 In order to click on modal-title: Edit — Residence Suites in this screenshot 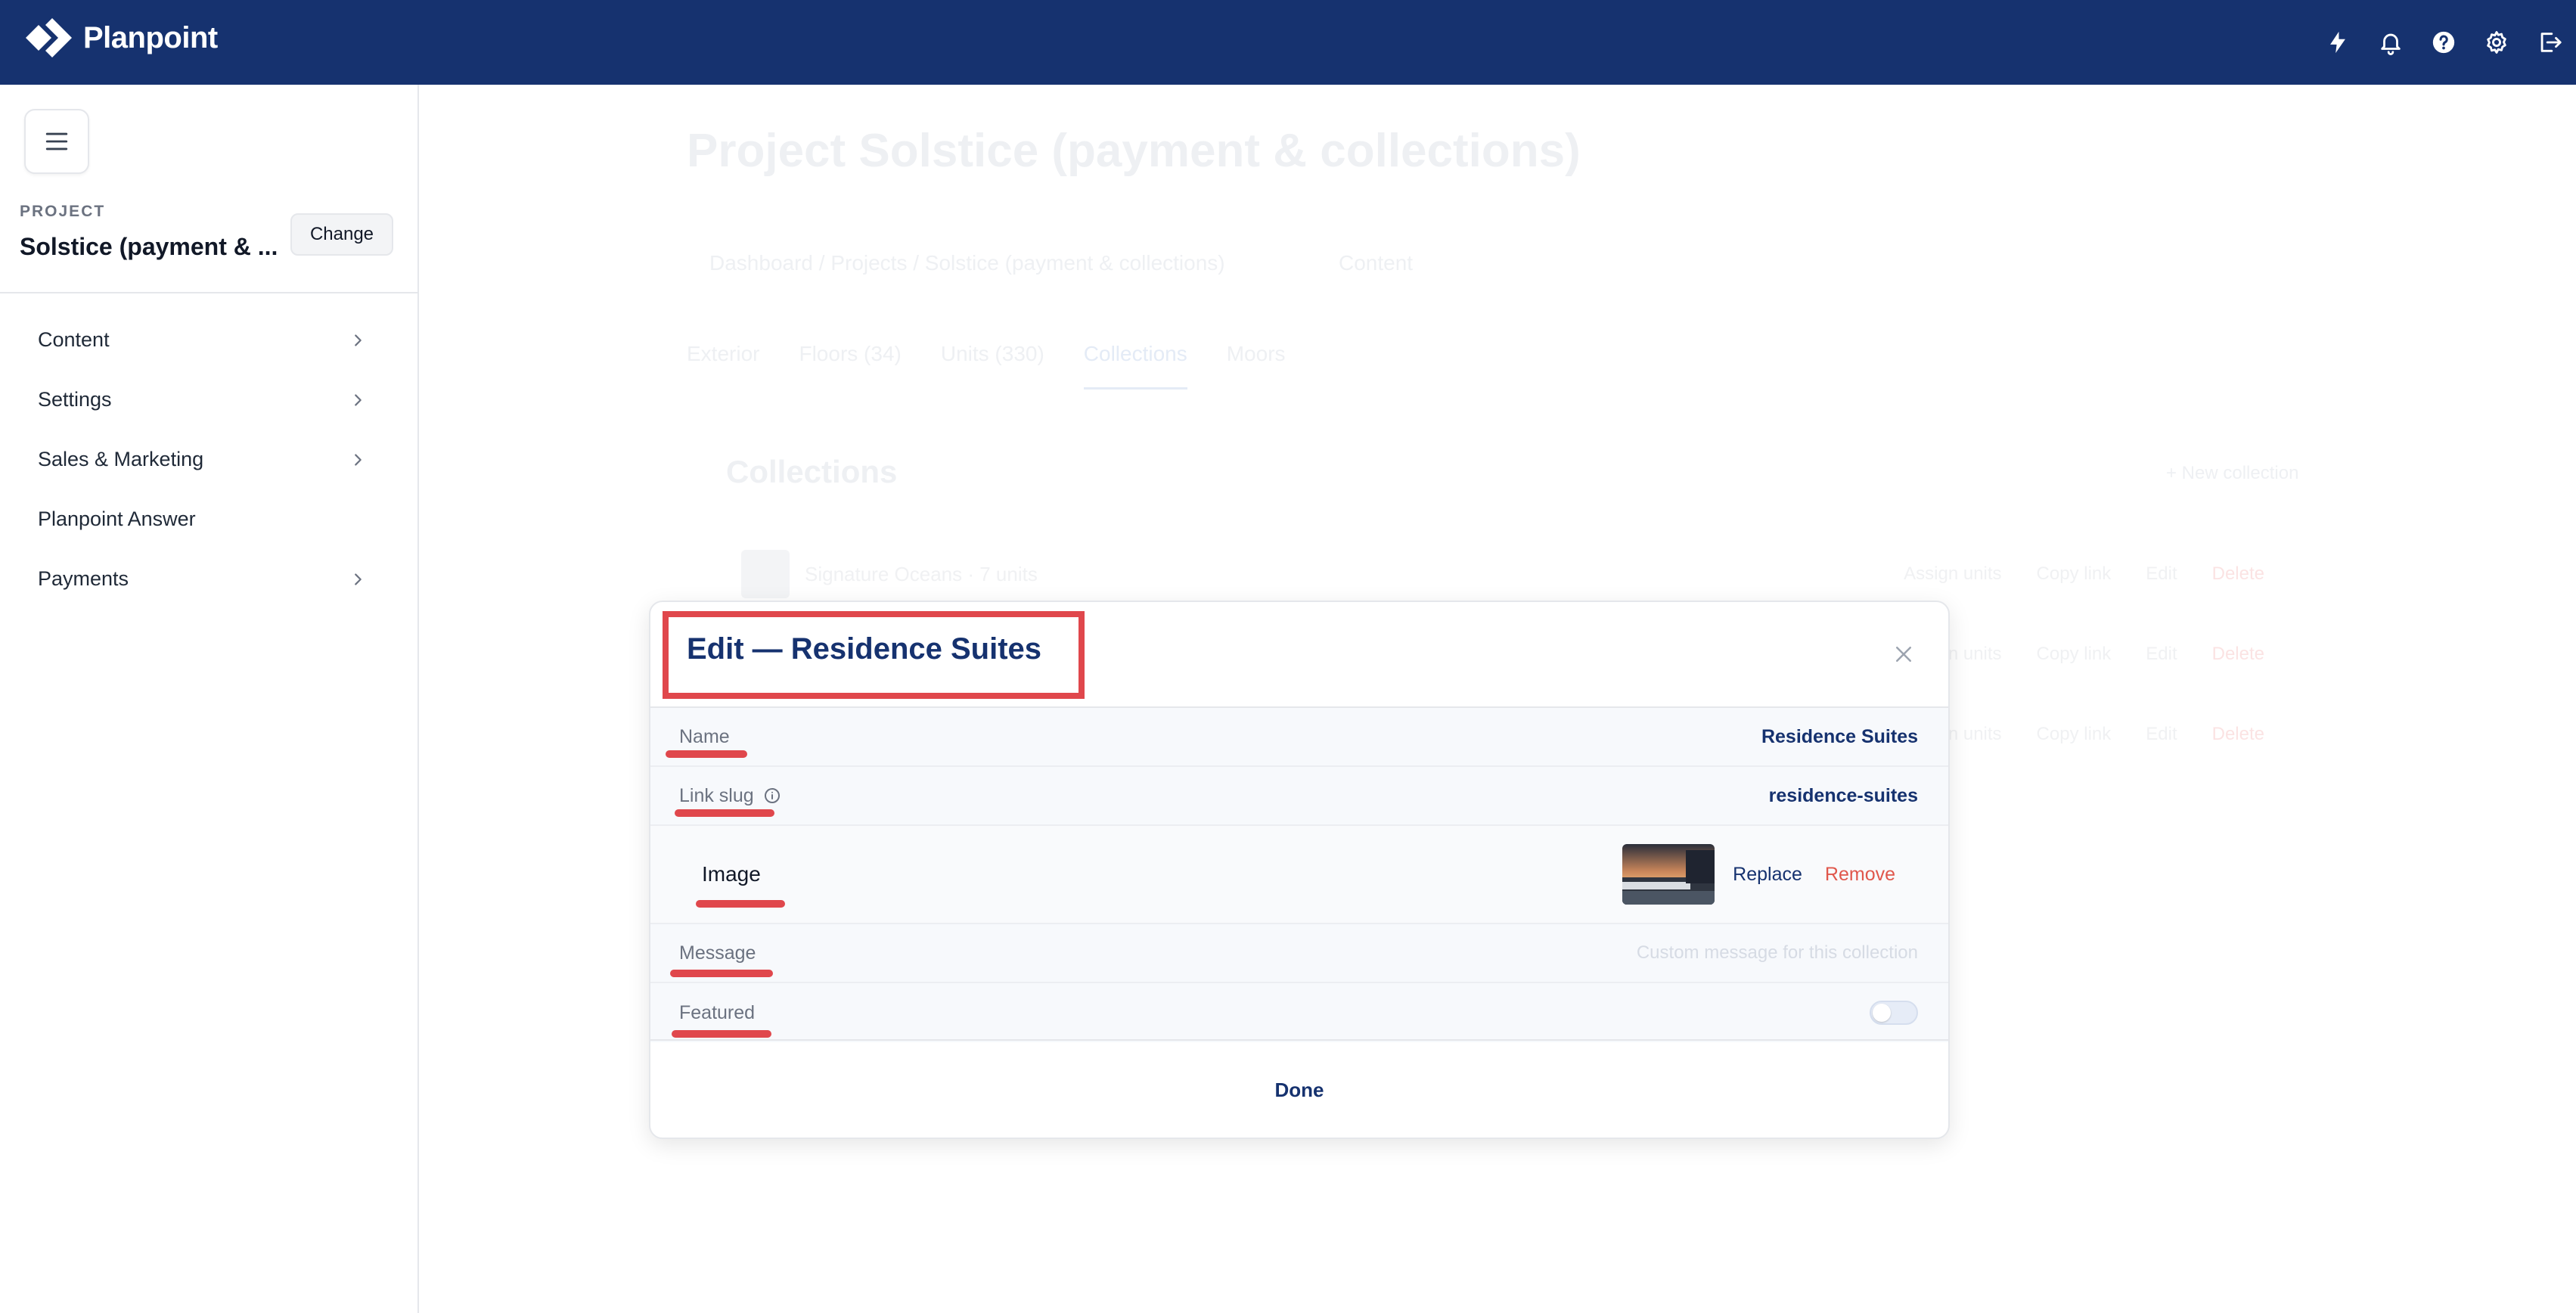, I will do `click(864, 649)`.